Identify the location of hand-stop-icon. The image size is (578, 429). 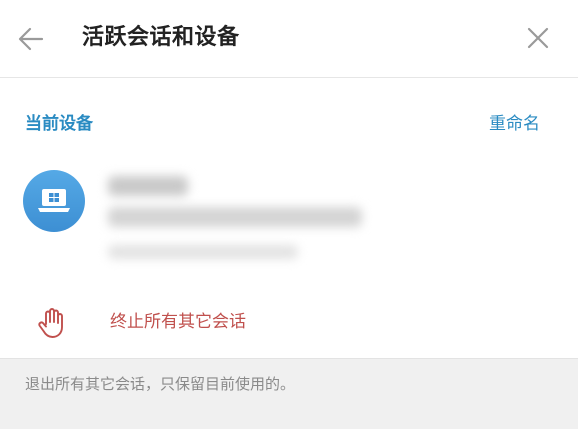
(50, 323).